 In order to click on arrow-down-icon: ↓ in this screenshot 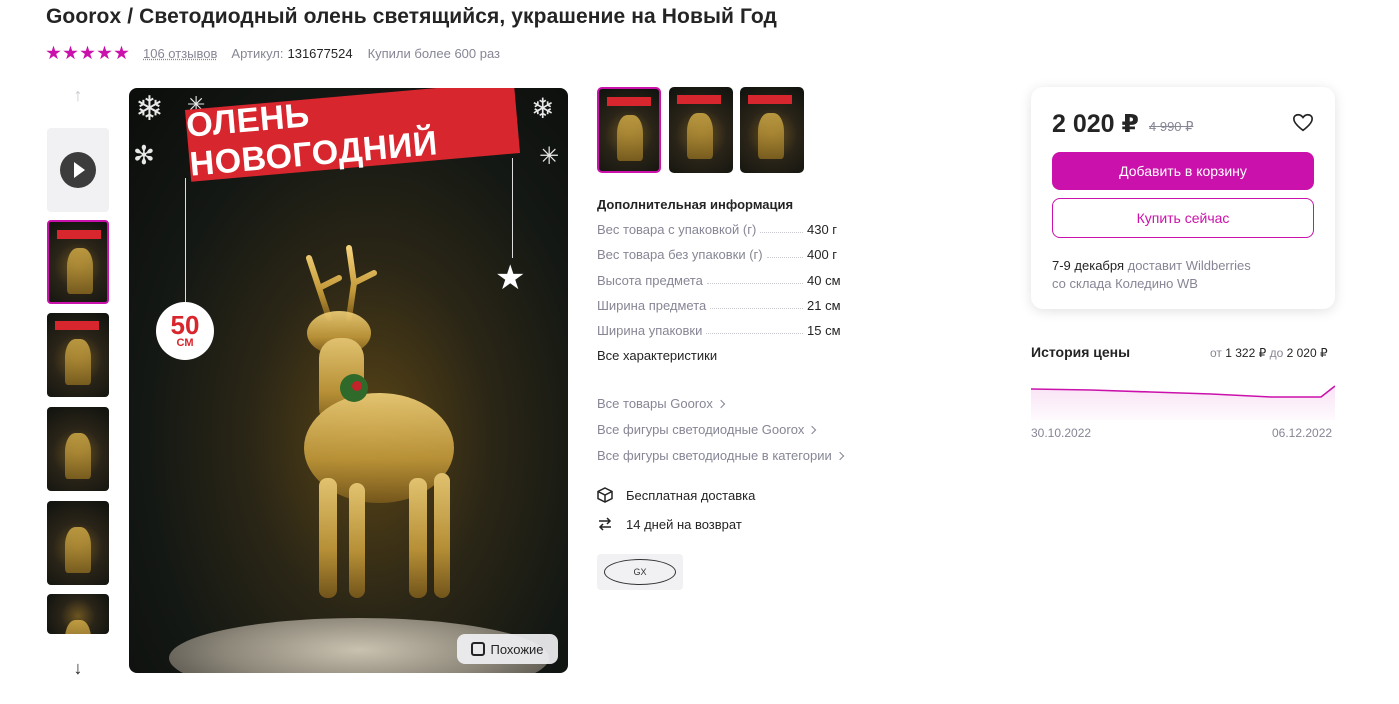, I will do `click(78, 668)`.